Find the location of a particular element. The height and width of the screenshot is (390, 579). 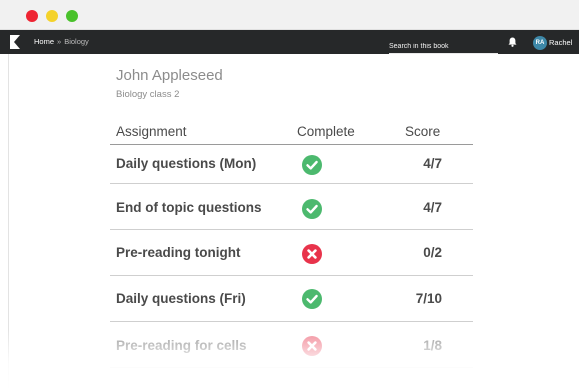

assignment-name: Daily questions (Mon) is located at coordinates (186, 163).